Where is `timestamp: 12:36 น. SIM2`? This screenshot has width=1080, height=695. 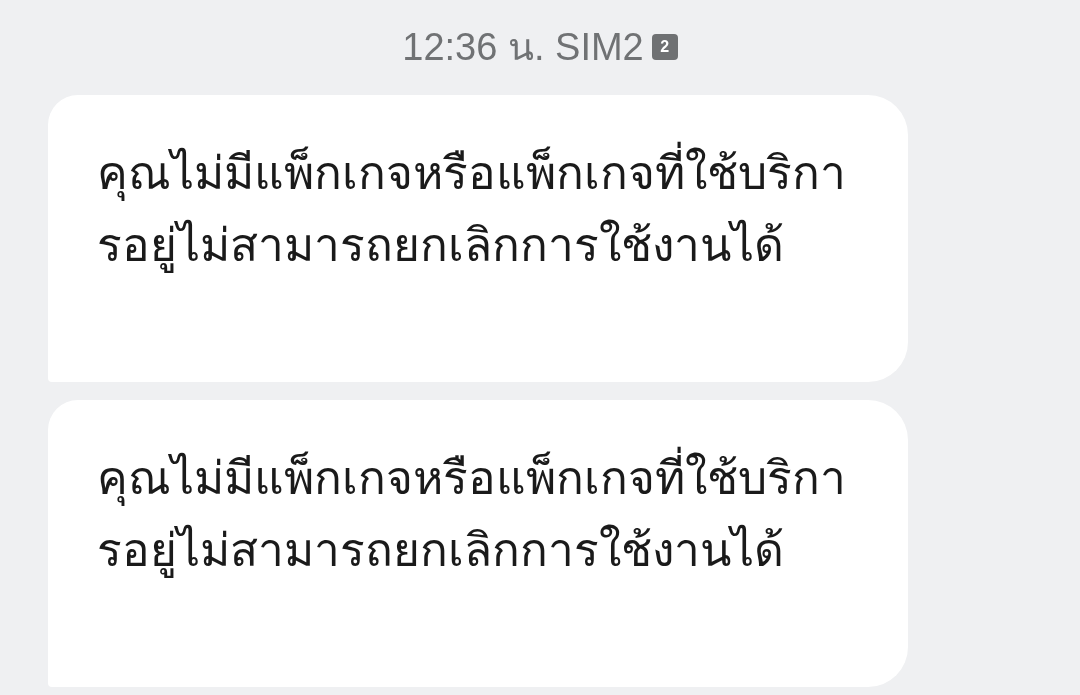
timestamp: 12:36 น. SIM2 is located at coordinates (523, 46).